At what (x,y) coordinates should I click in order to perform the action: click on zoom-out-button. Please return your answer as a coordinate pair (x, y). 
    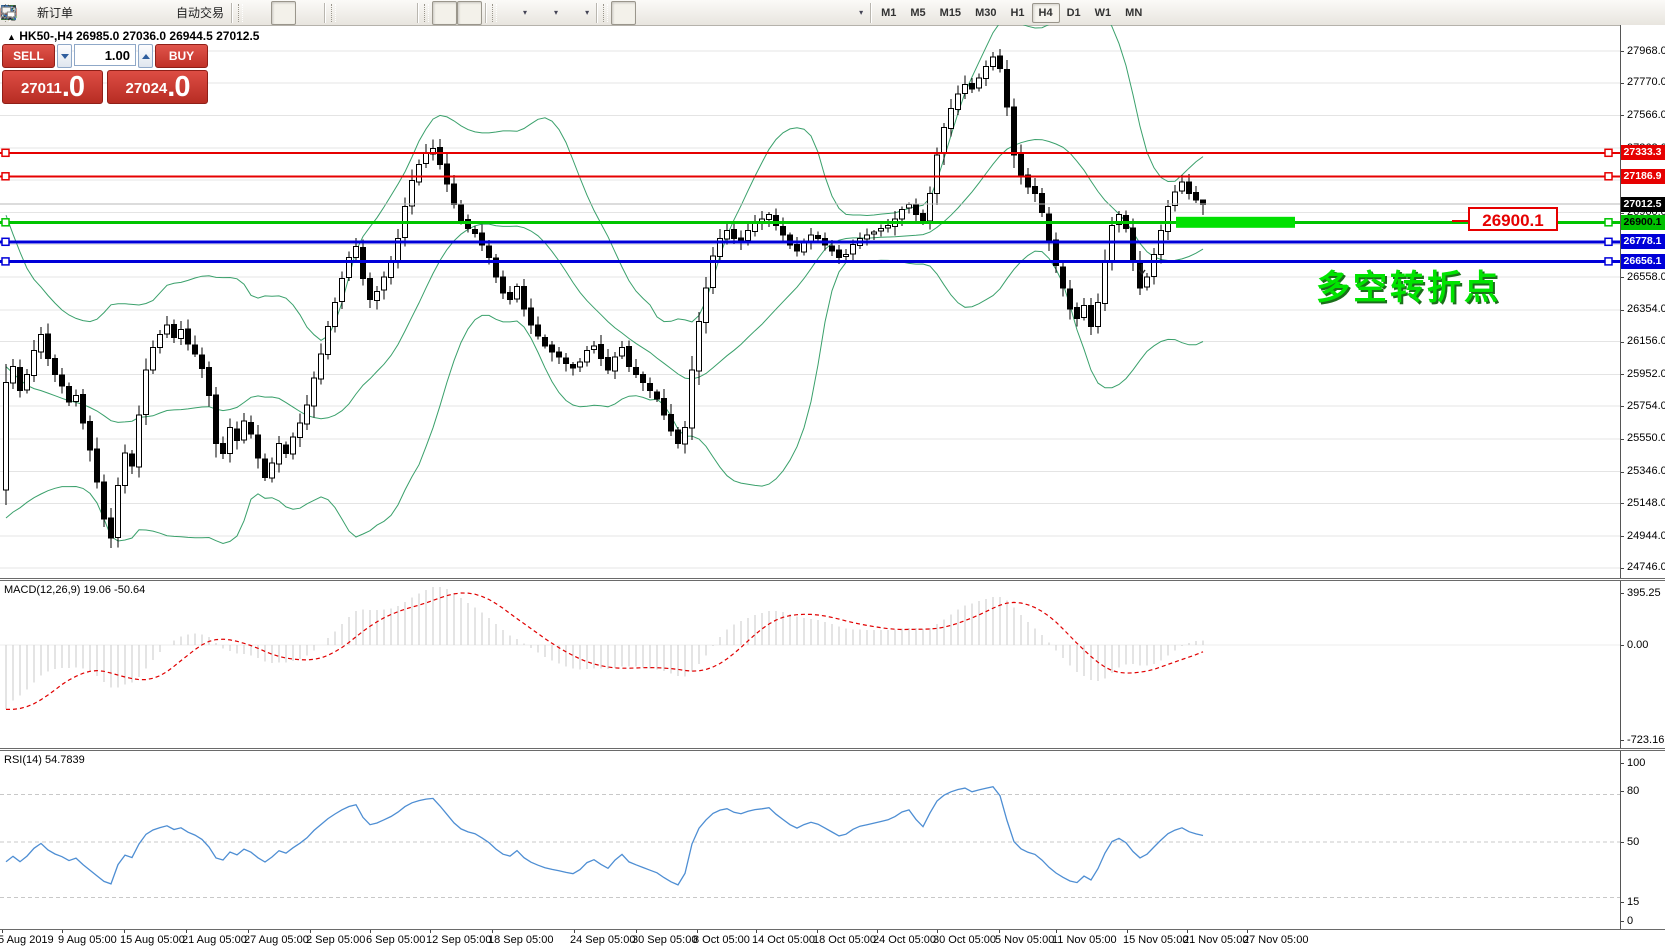
    Looking at the image, I should click on (195, 13).